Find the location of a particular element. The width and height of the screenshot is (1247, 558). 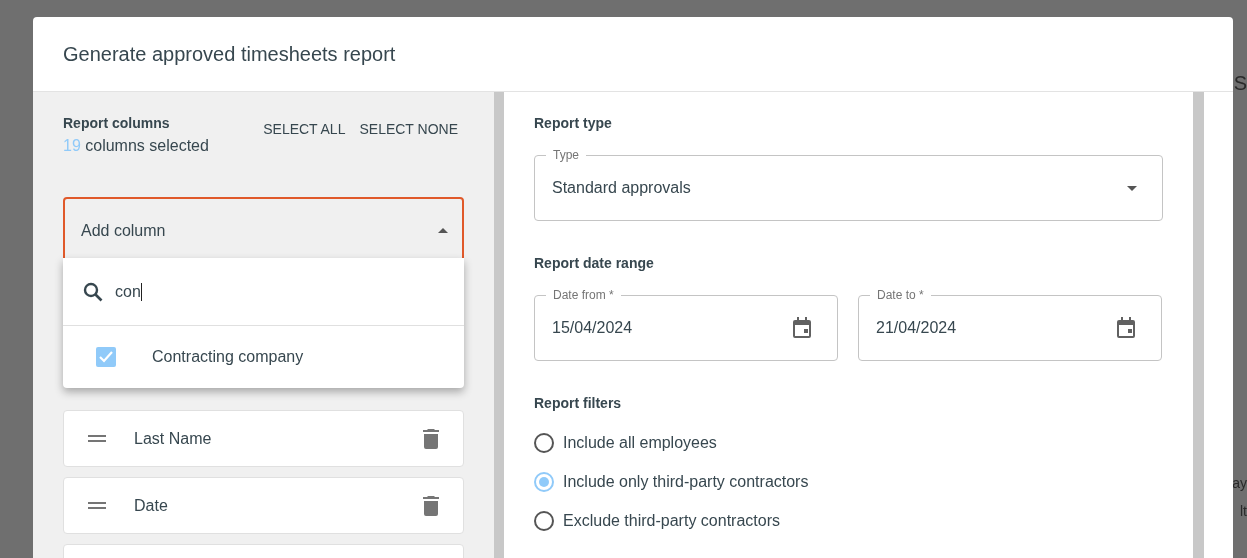

checkbox is located at coordinates (106, 357).